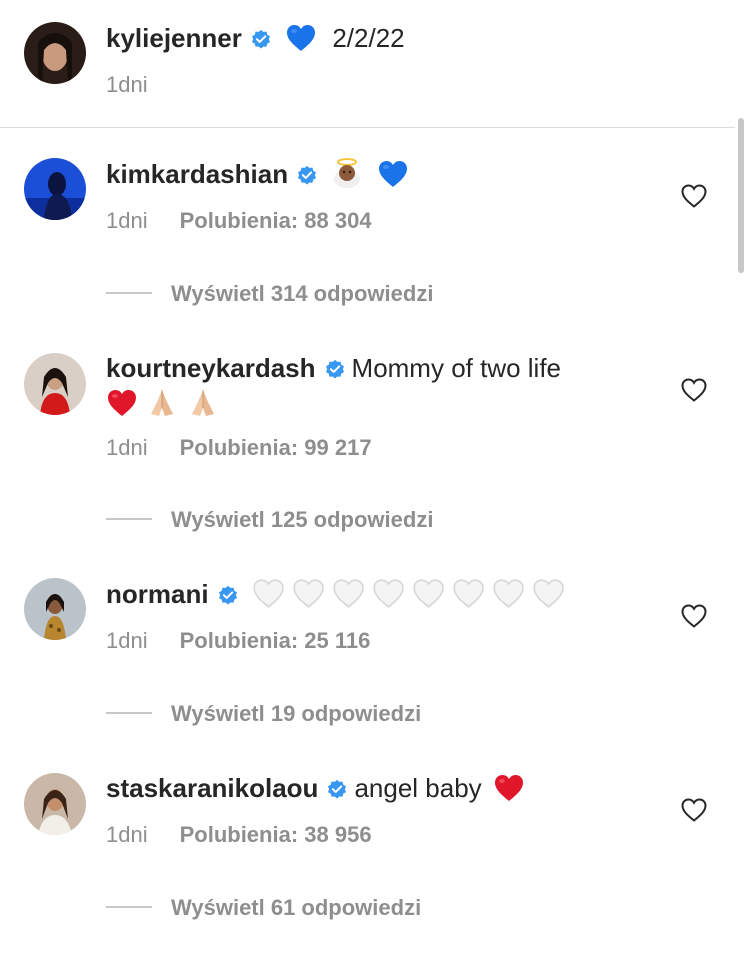  I want to click on post-caption: kyliejenner 2/2/22 1dni, so click(375, 64).